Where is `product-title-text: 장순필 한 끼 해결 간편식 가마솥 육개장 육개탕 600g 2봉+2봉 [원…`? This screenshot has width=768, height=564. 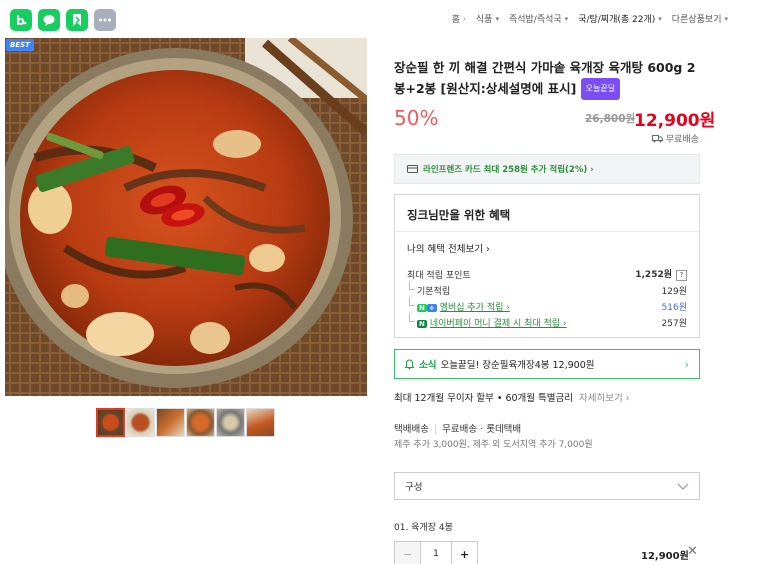 product-title-text: 장순필 한 끼 해결 간편식 가마솥 육개장 육개탕 600g 2봉+2봉 [원… is located at coordinates (545, 78).